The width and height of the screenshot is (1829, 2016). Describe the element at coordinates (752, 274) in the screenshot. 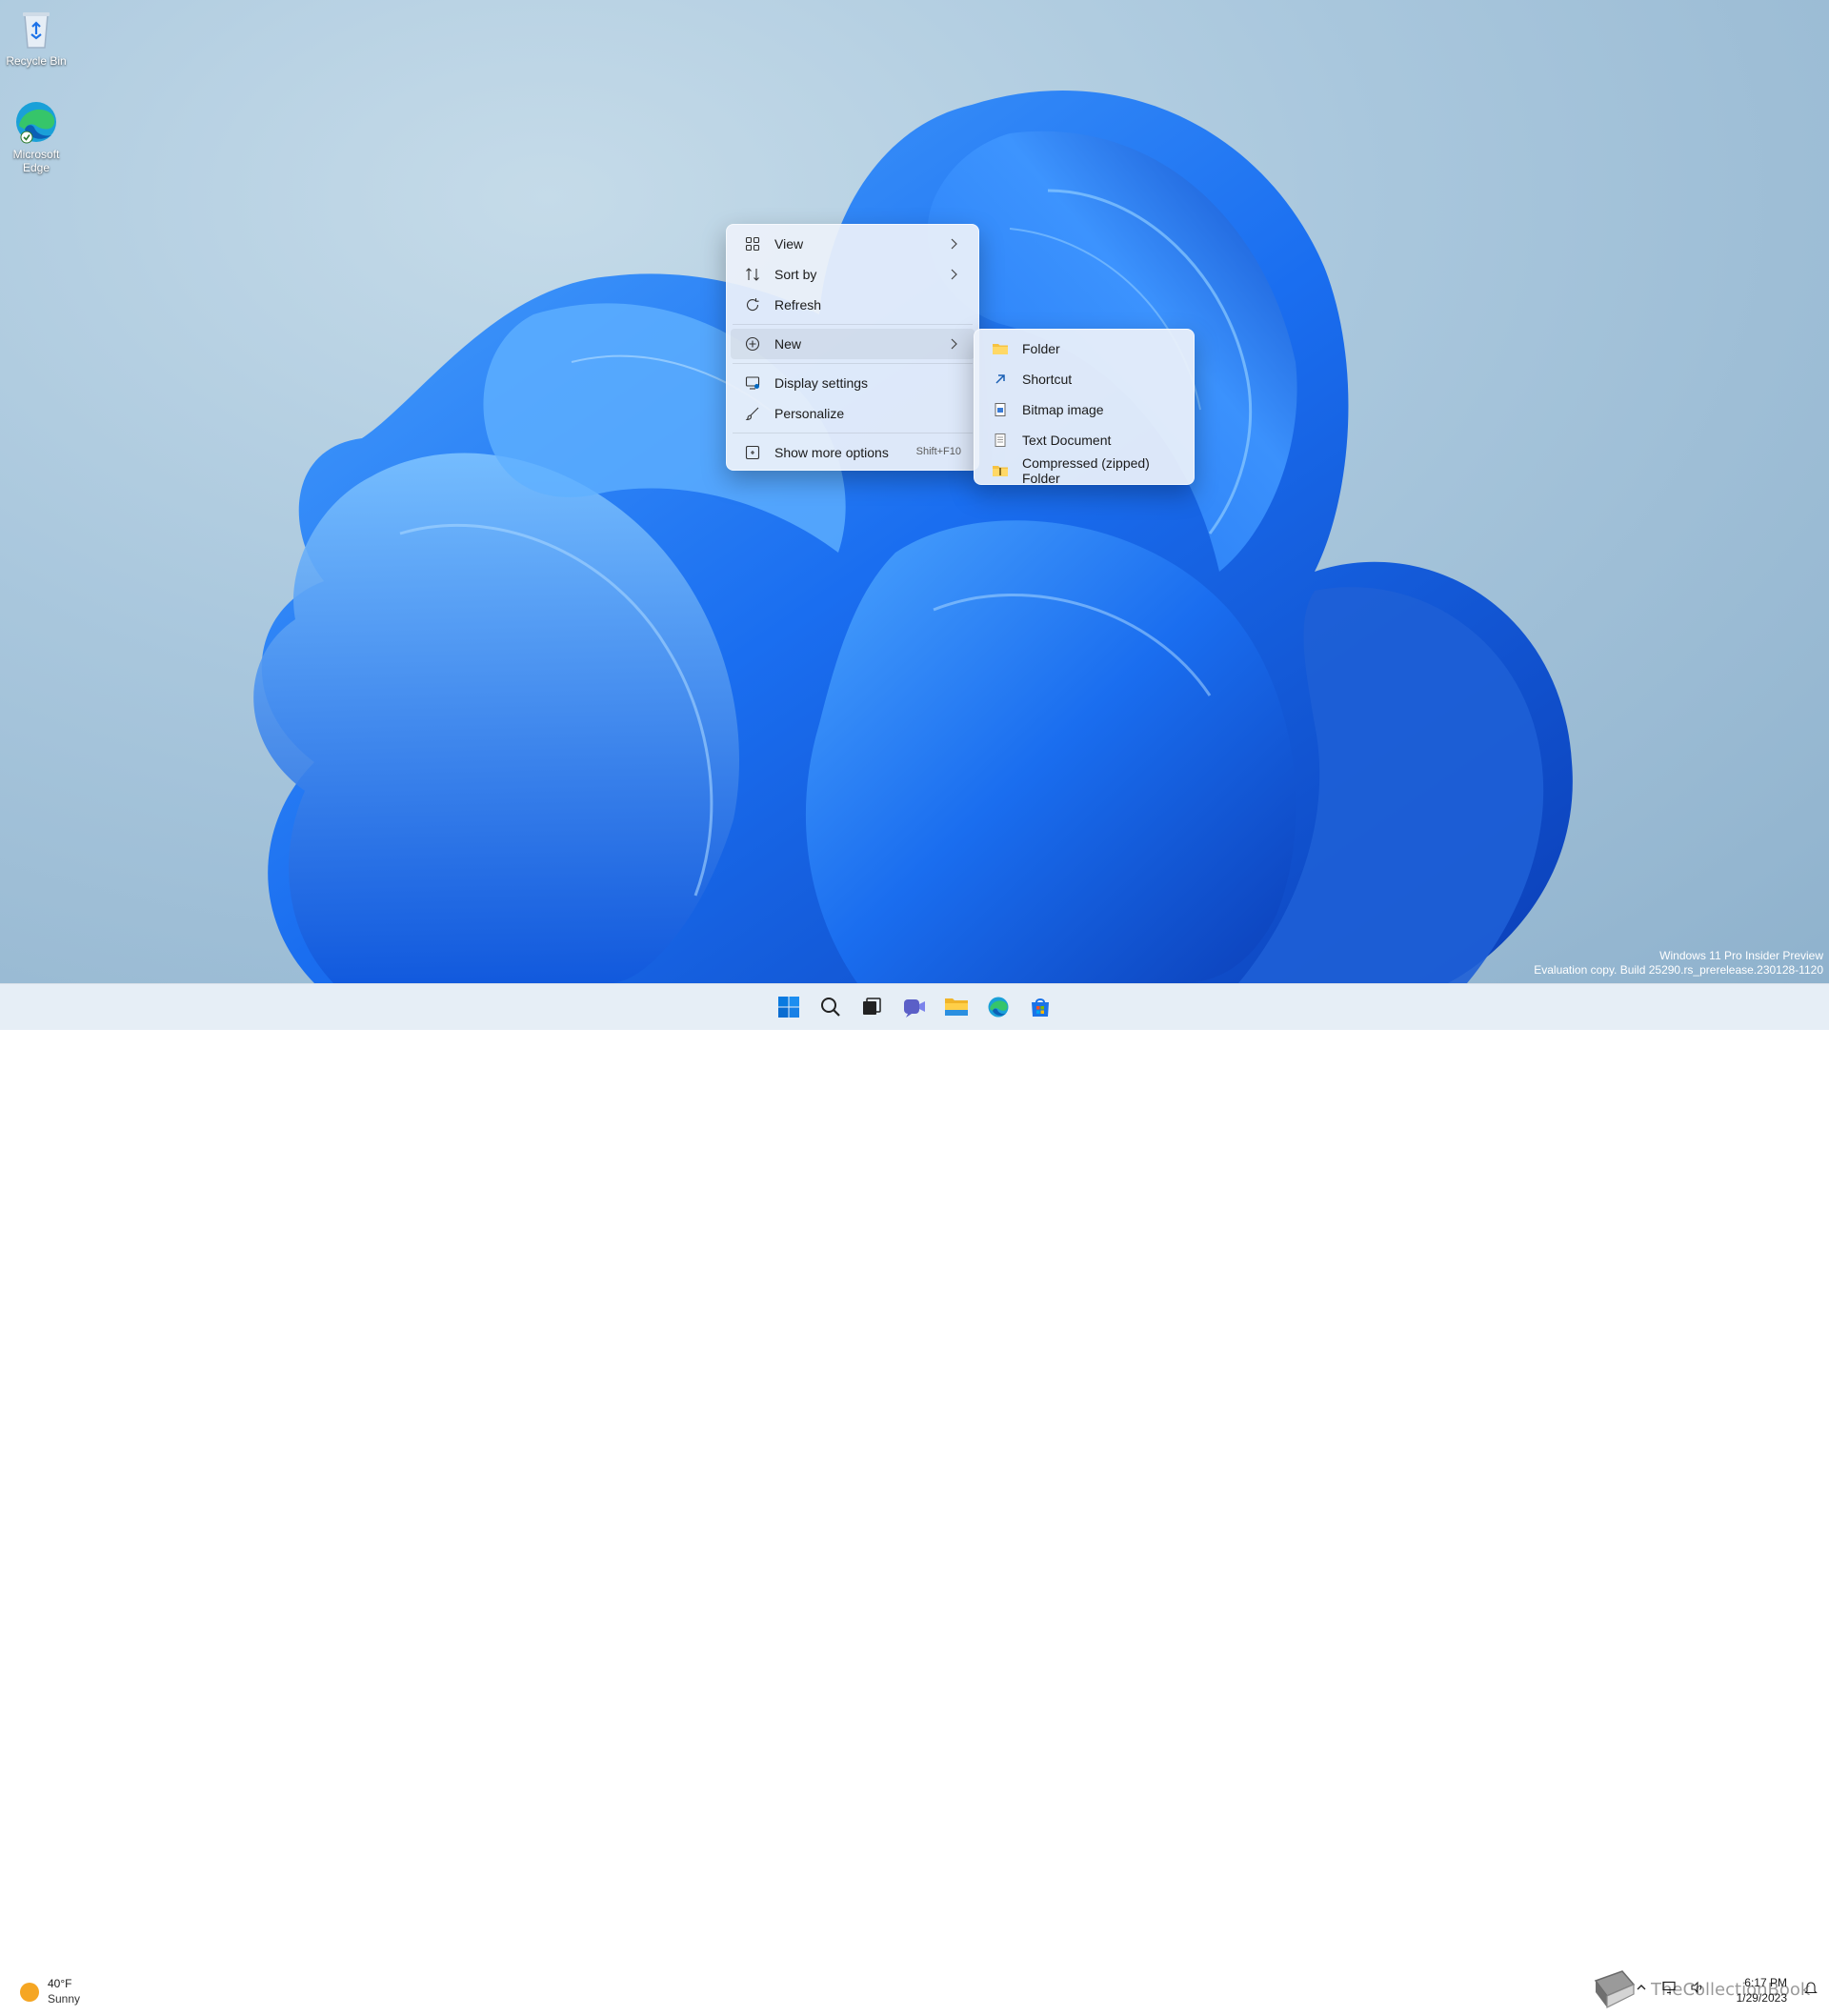

I see `sort-icon` at that location.